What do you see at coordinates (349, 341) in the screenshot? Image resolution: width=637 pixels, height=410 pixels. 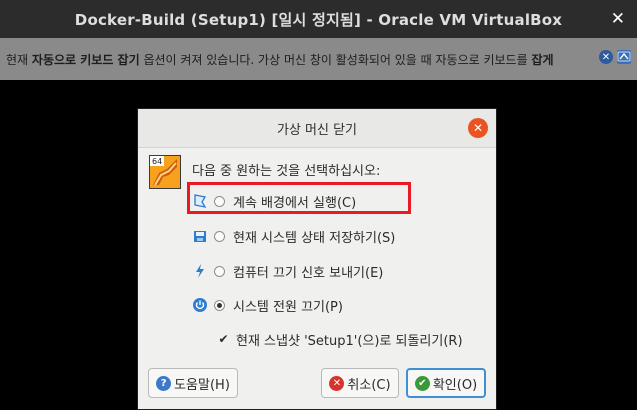 I see `restore-snapshot-label: 현재 스냅샷 'Setup1'(으)로 되돌리기(R)` at bounding box center [349, 341].